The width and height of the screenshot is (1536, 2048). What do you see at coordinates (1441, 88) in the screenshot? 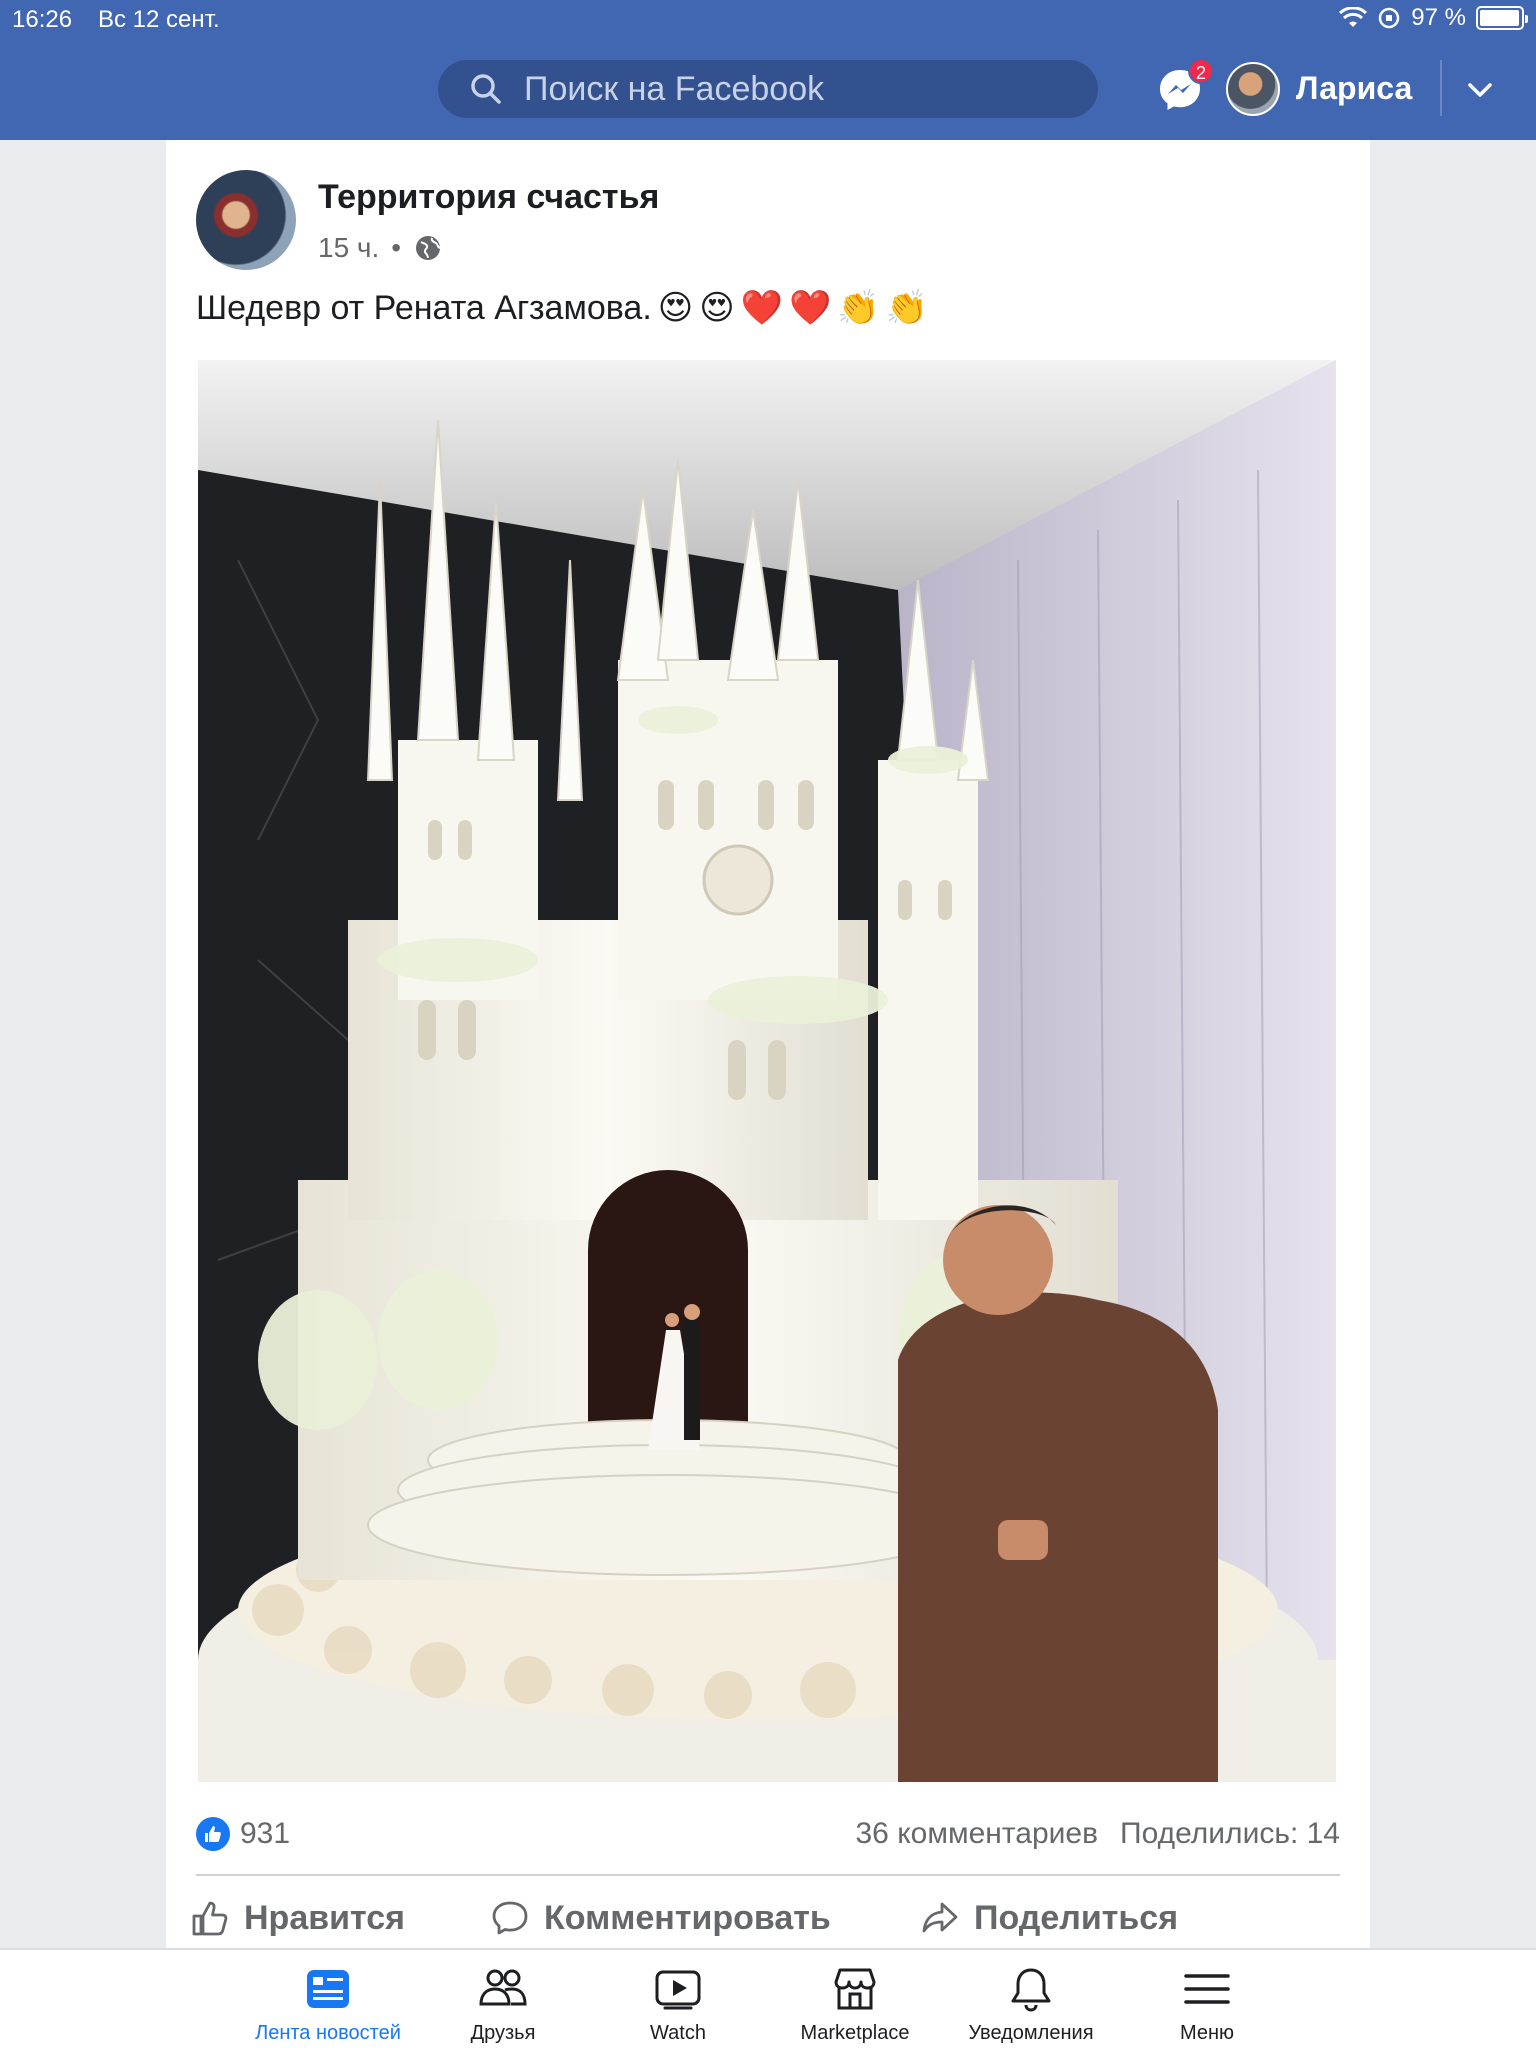
I see `header-divider` at bounding box center [1441, 88].